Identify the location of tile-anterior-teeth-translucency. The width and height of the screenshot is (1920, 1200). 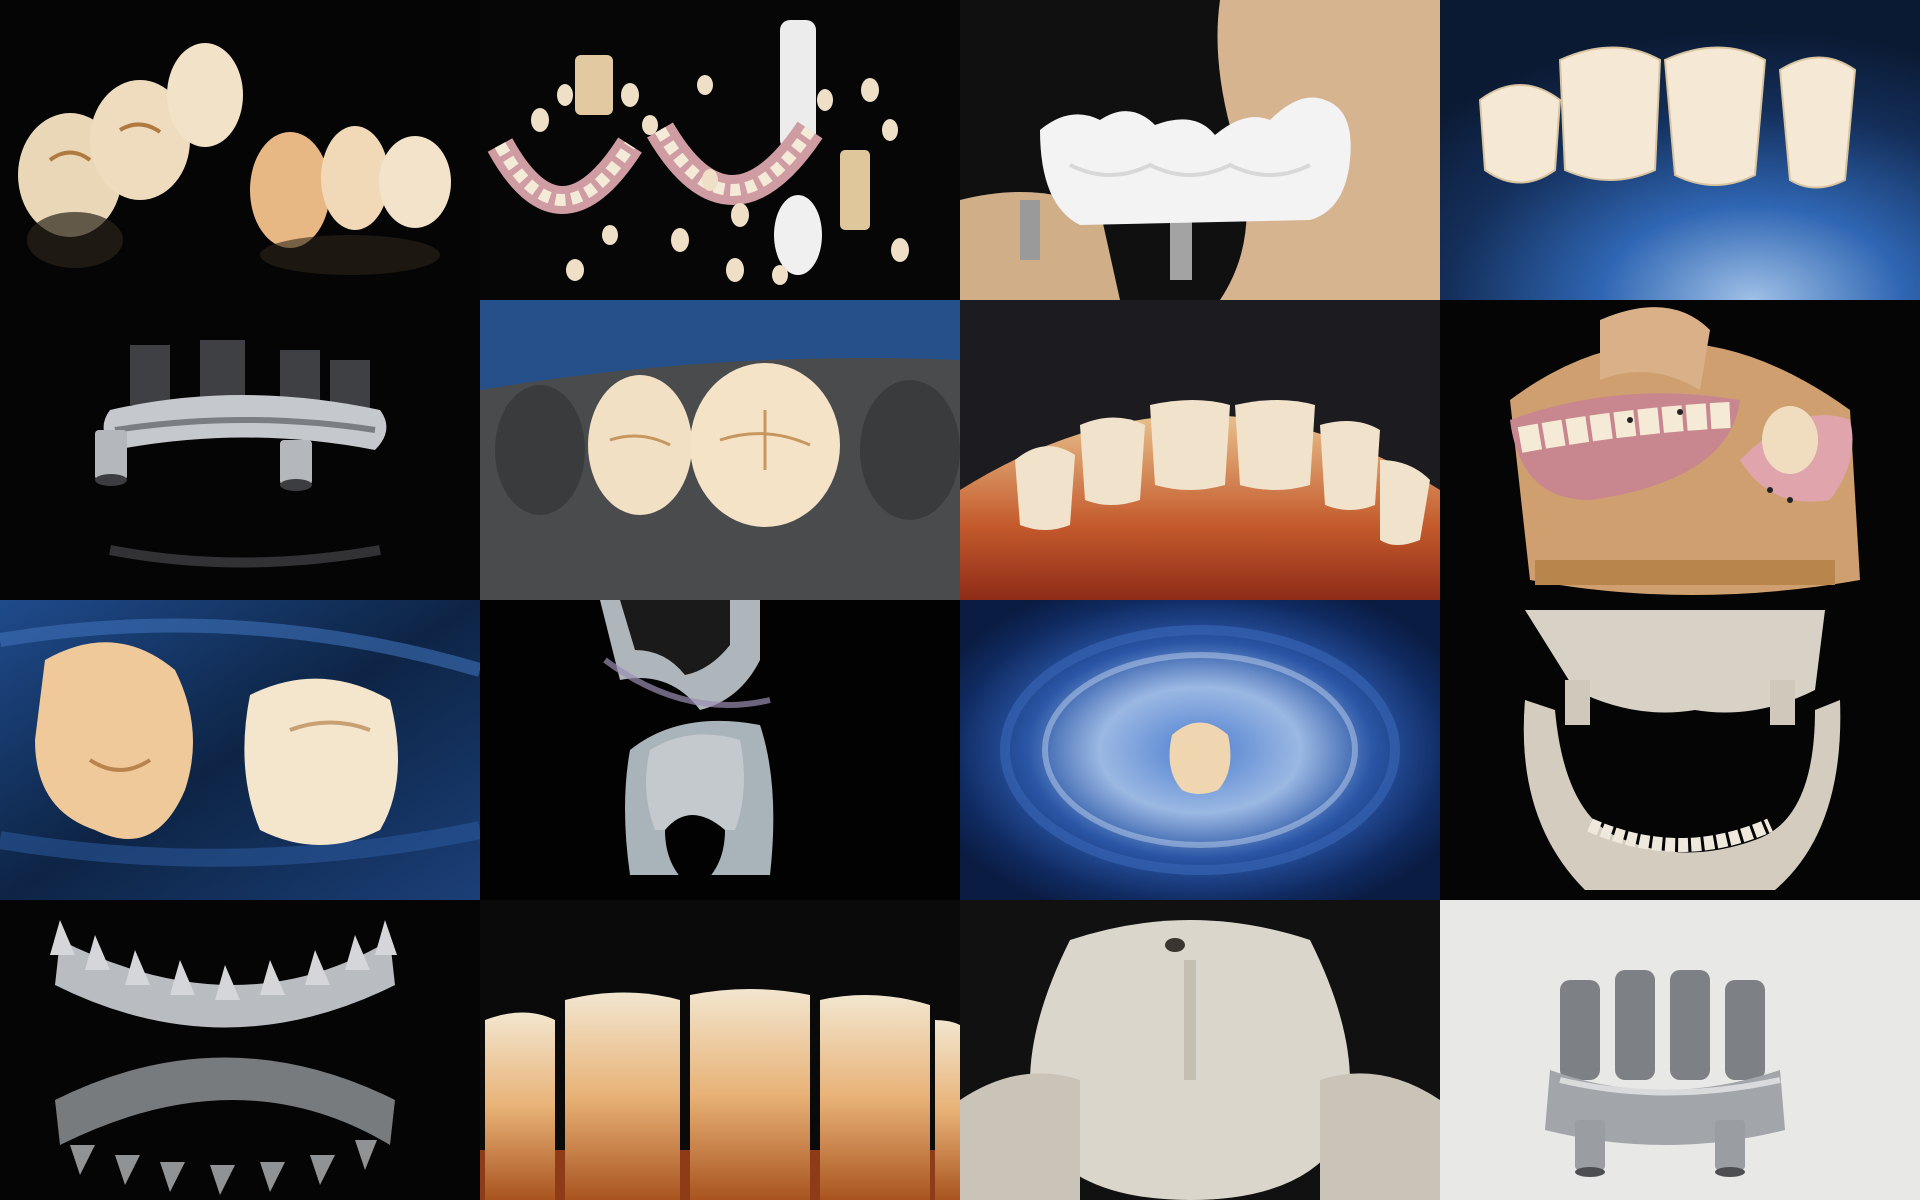
(1200, 450).